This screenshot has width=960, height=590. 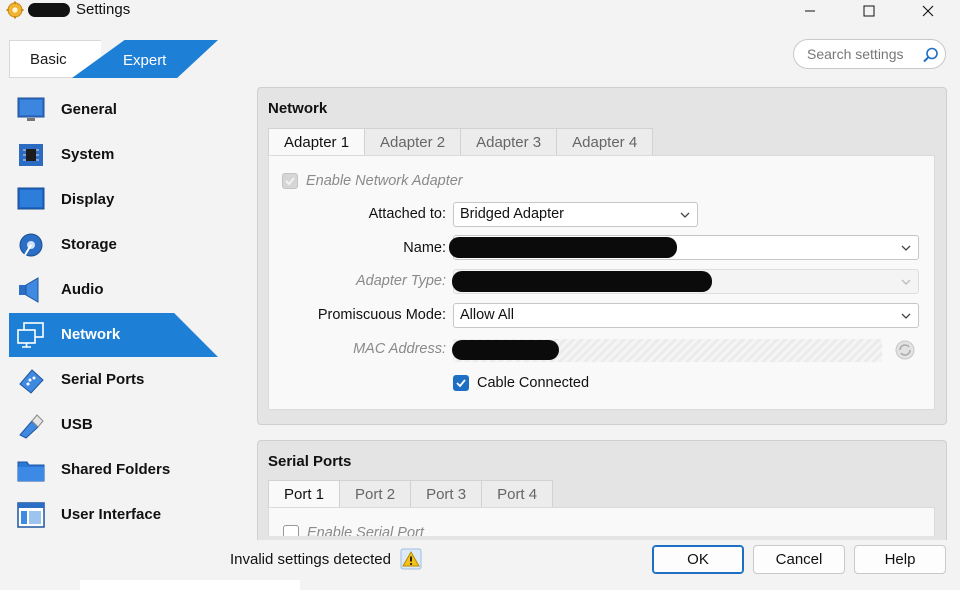 What do you see at coordinates (384, 181) in the screenshot?
I see `enable-network-adapter-label: Enable Network Adapter` at bounding box center [384, 181].